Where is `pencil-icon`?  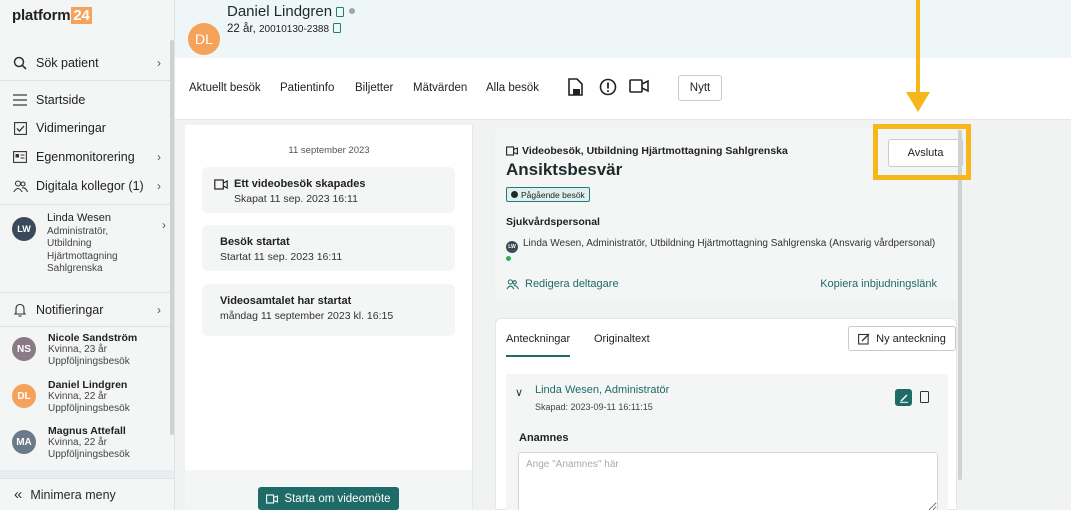
pencil-icon is located at coordinates (903, 398).